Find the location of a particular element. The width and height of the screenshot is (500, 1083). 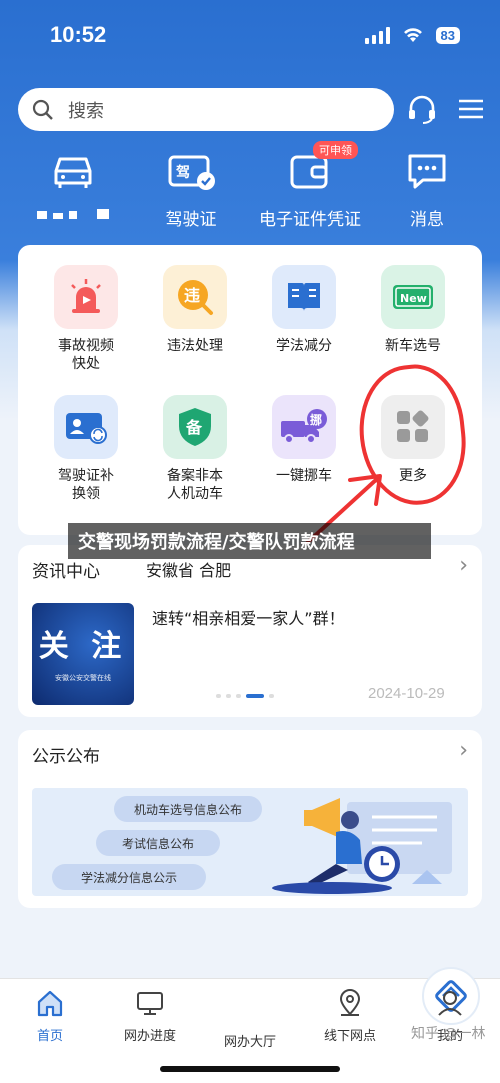

news-region: 安徽省 合肥 is located at coordinates (188, 569).